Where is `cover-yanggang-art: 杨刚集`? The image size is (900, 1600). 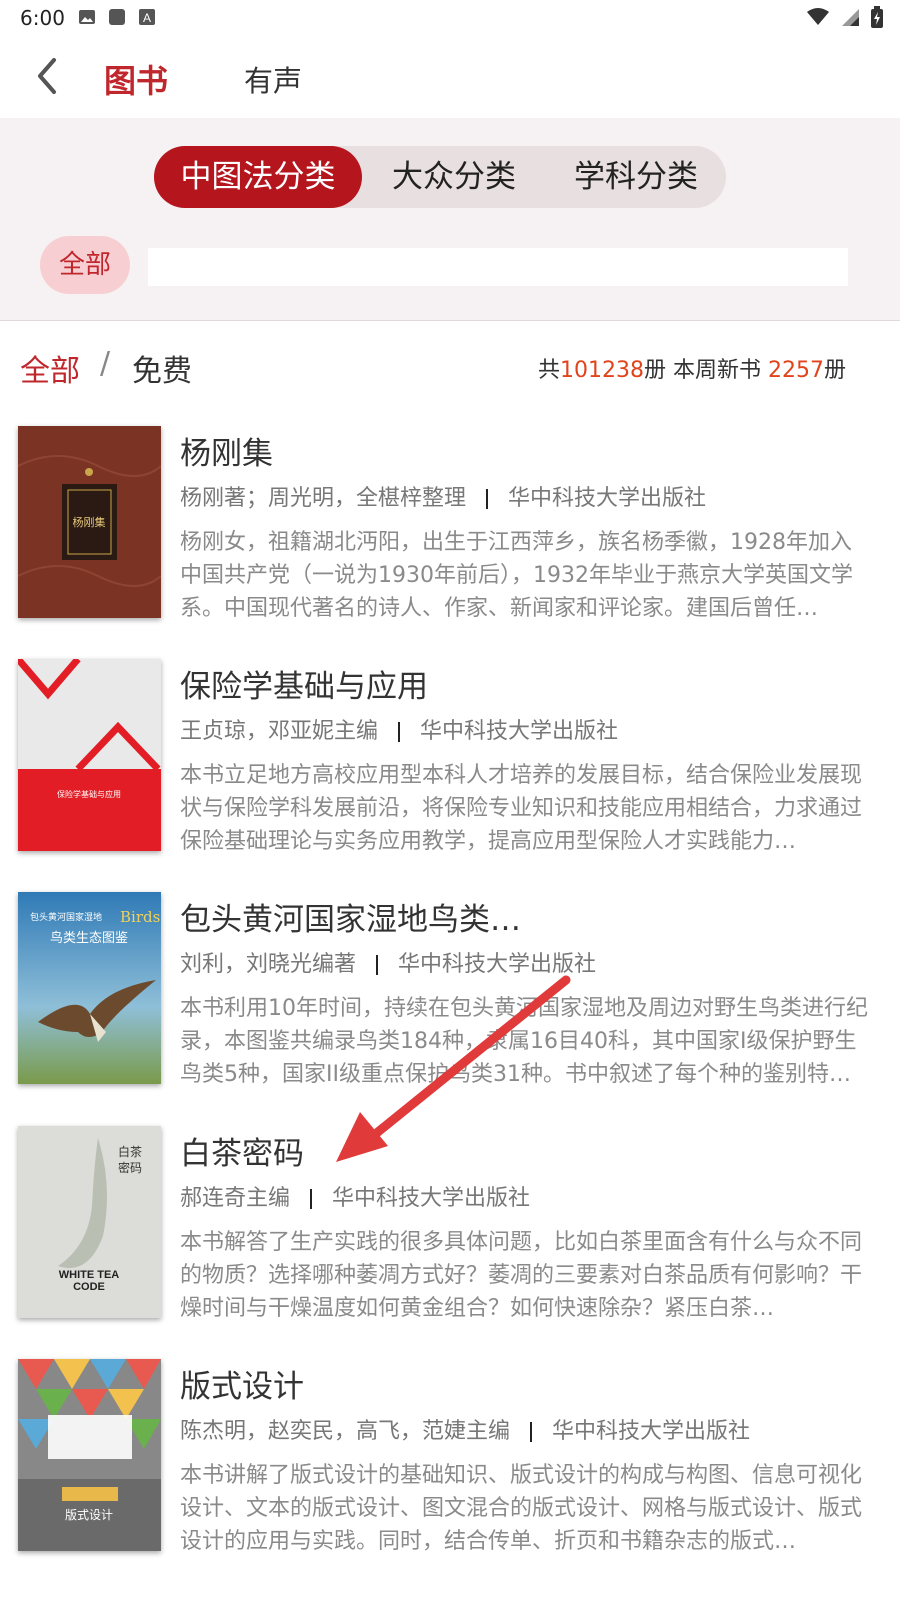
cover-yanggang-art: 杨刚集 is located at coordinates (89, 522).